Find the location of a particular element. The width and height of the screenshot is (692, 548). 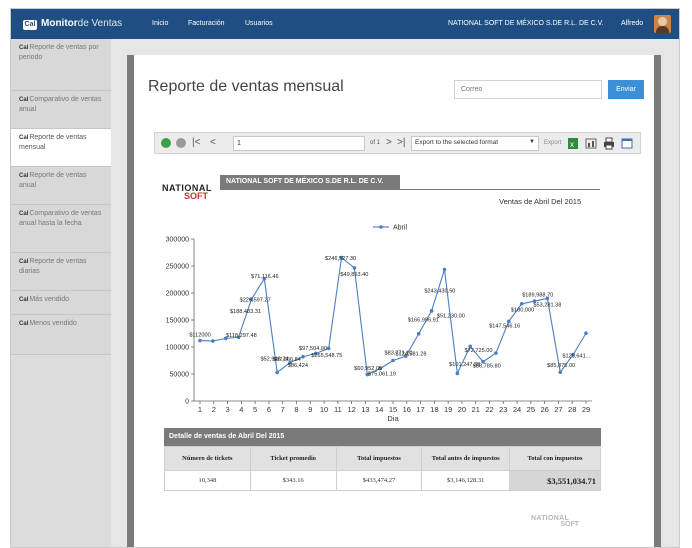

y-tick-label: 250000 is located at coordinates (177, 267).